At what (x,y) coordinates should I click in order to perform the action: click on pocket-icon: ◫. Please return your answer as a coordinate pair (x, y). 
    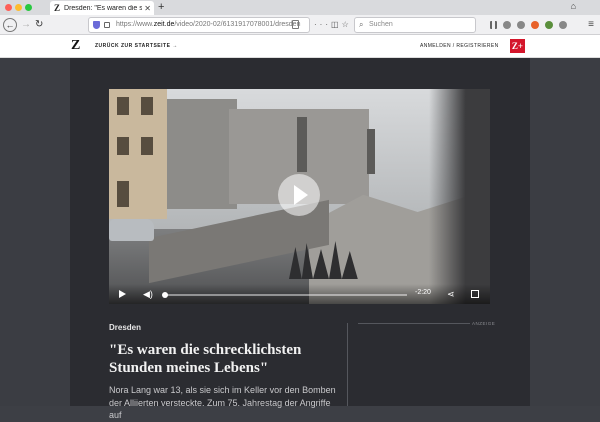
    Looking at the image, I should click on (336, 24).